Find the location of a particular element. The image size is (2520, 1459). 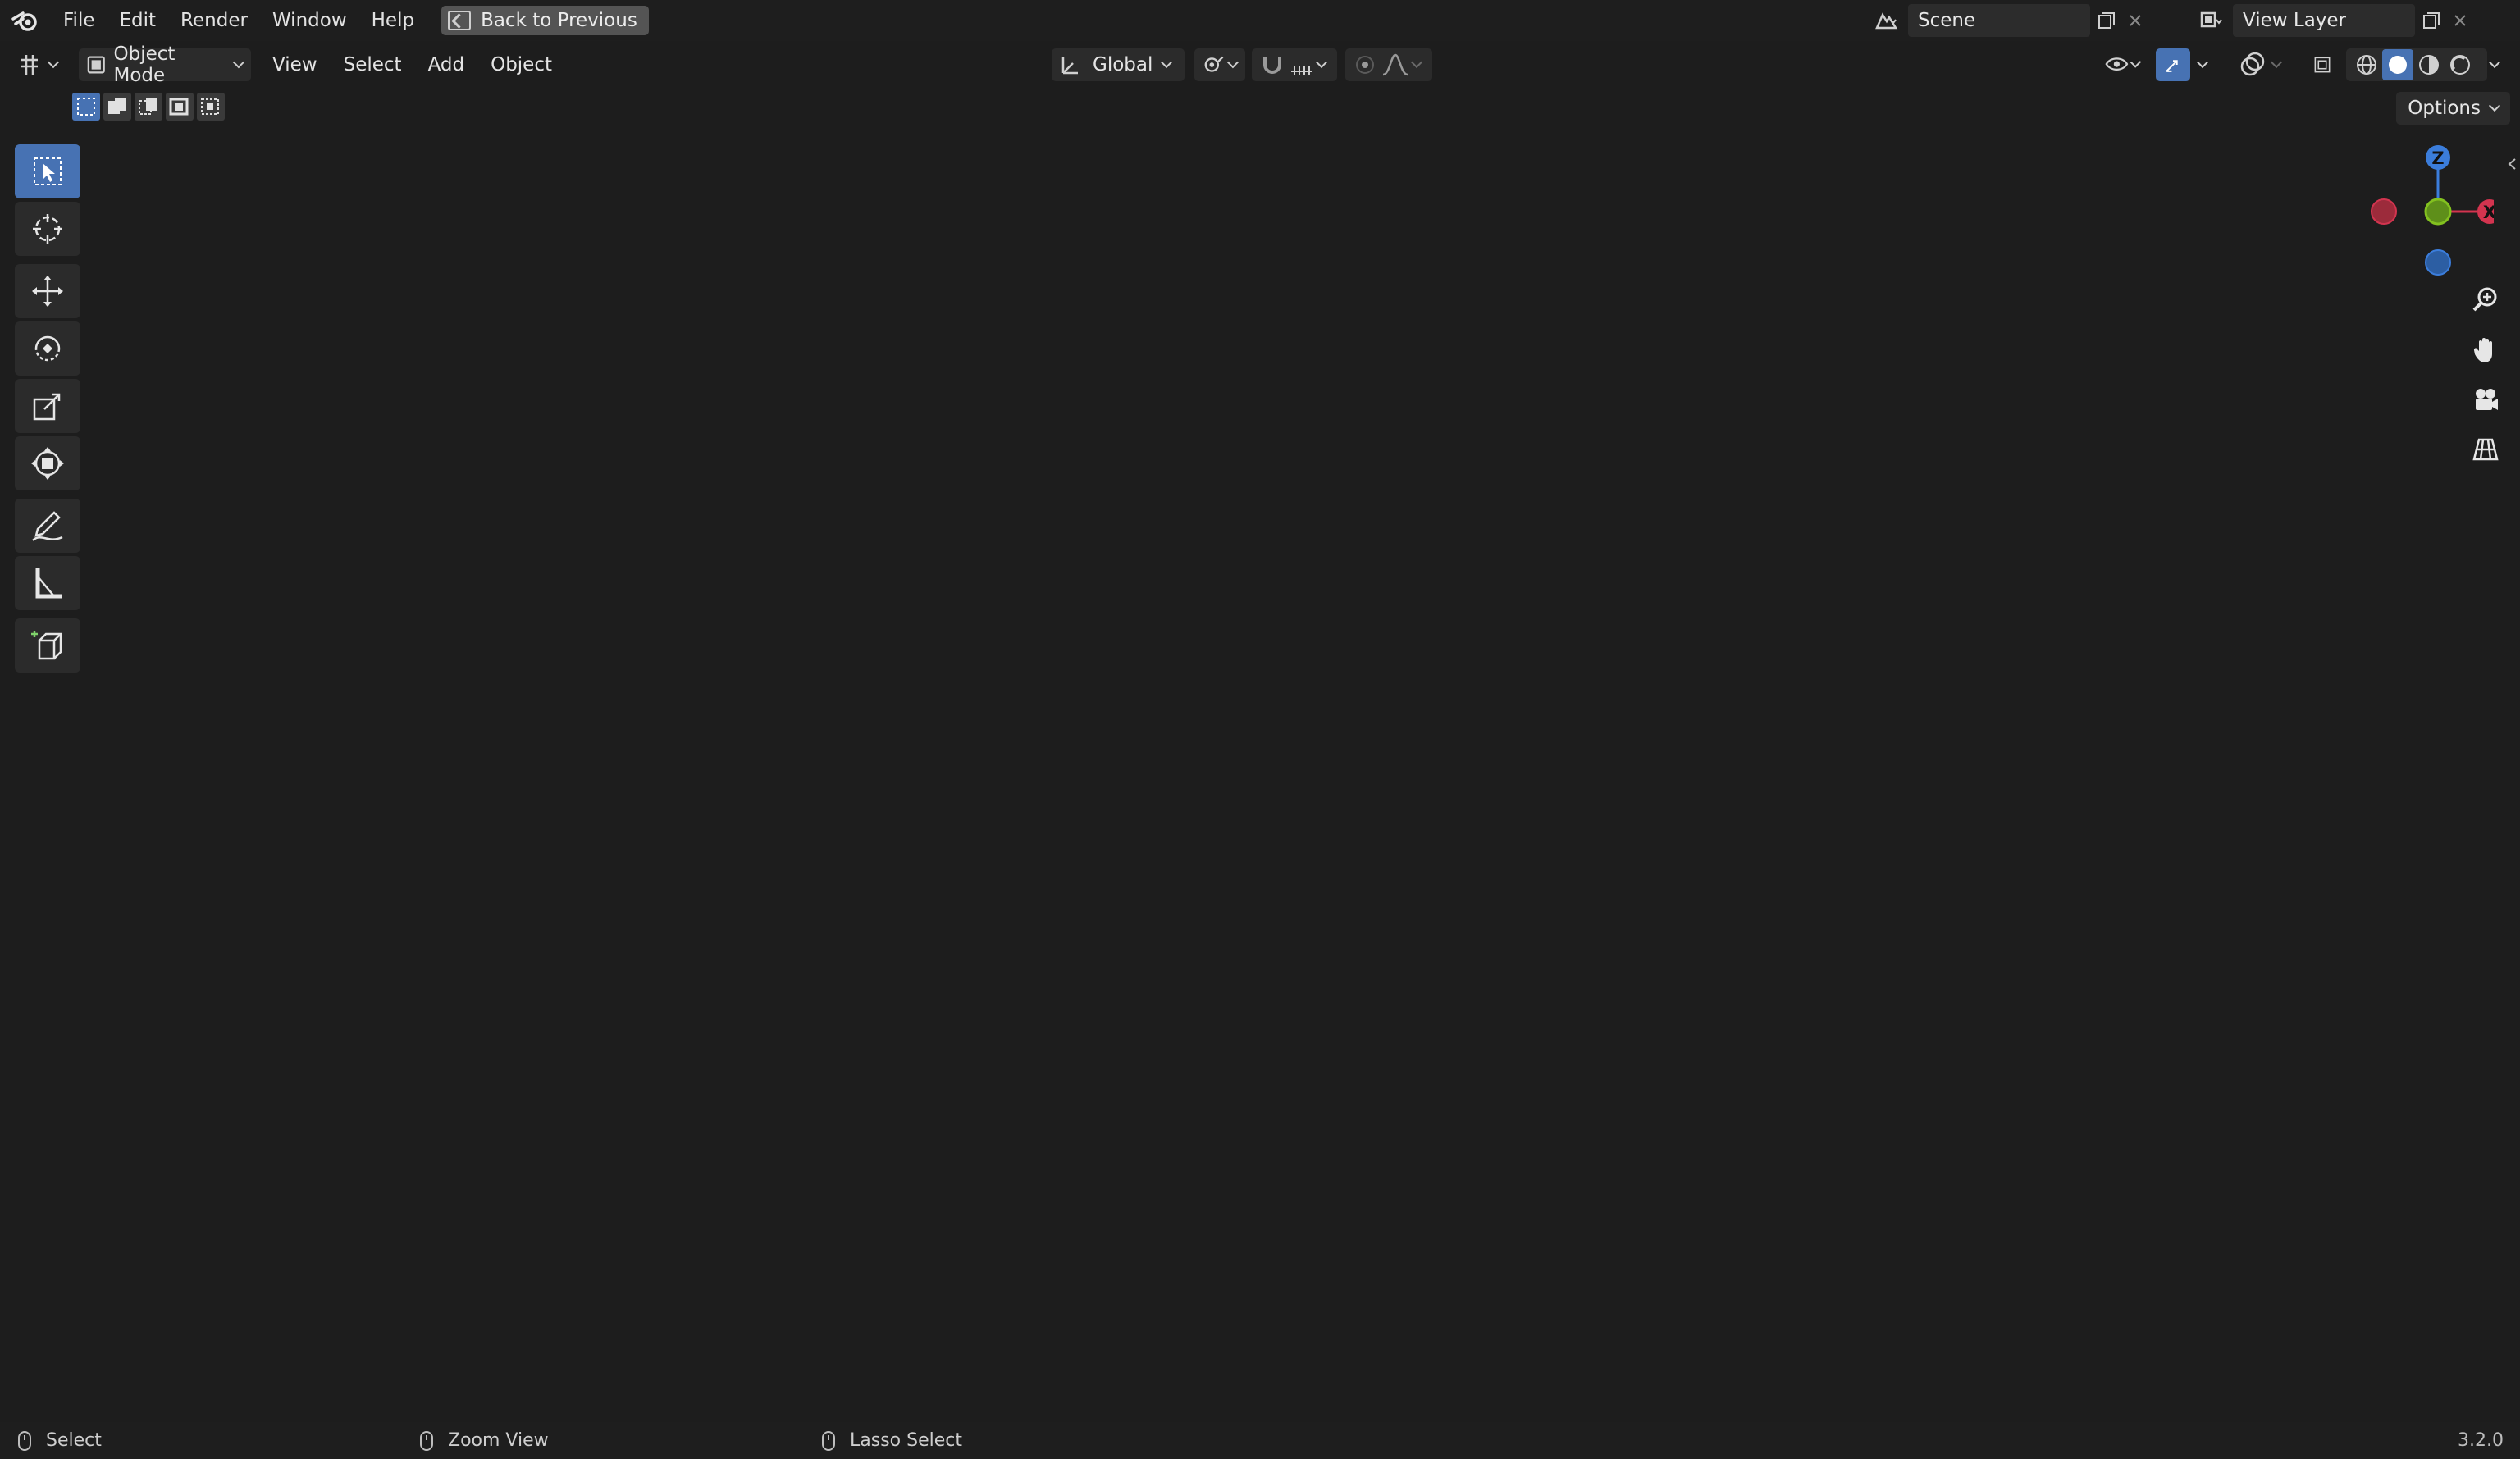

pan-view-button is located at coordinates (2486, 349).